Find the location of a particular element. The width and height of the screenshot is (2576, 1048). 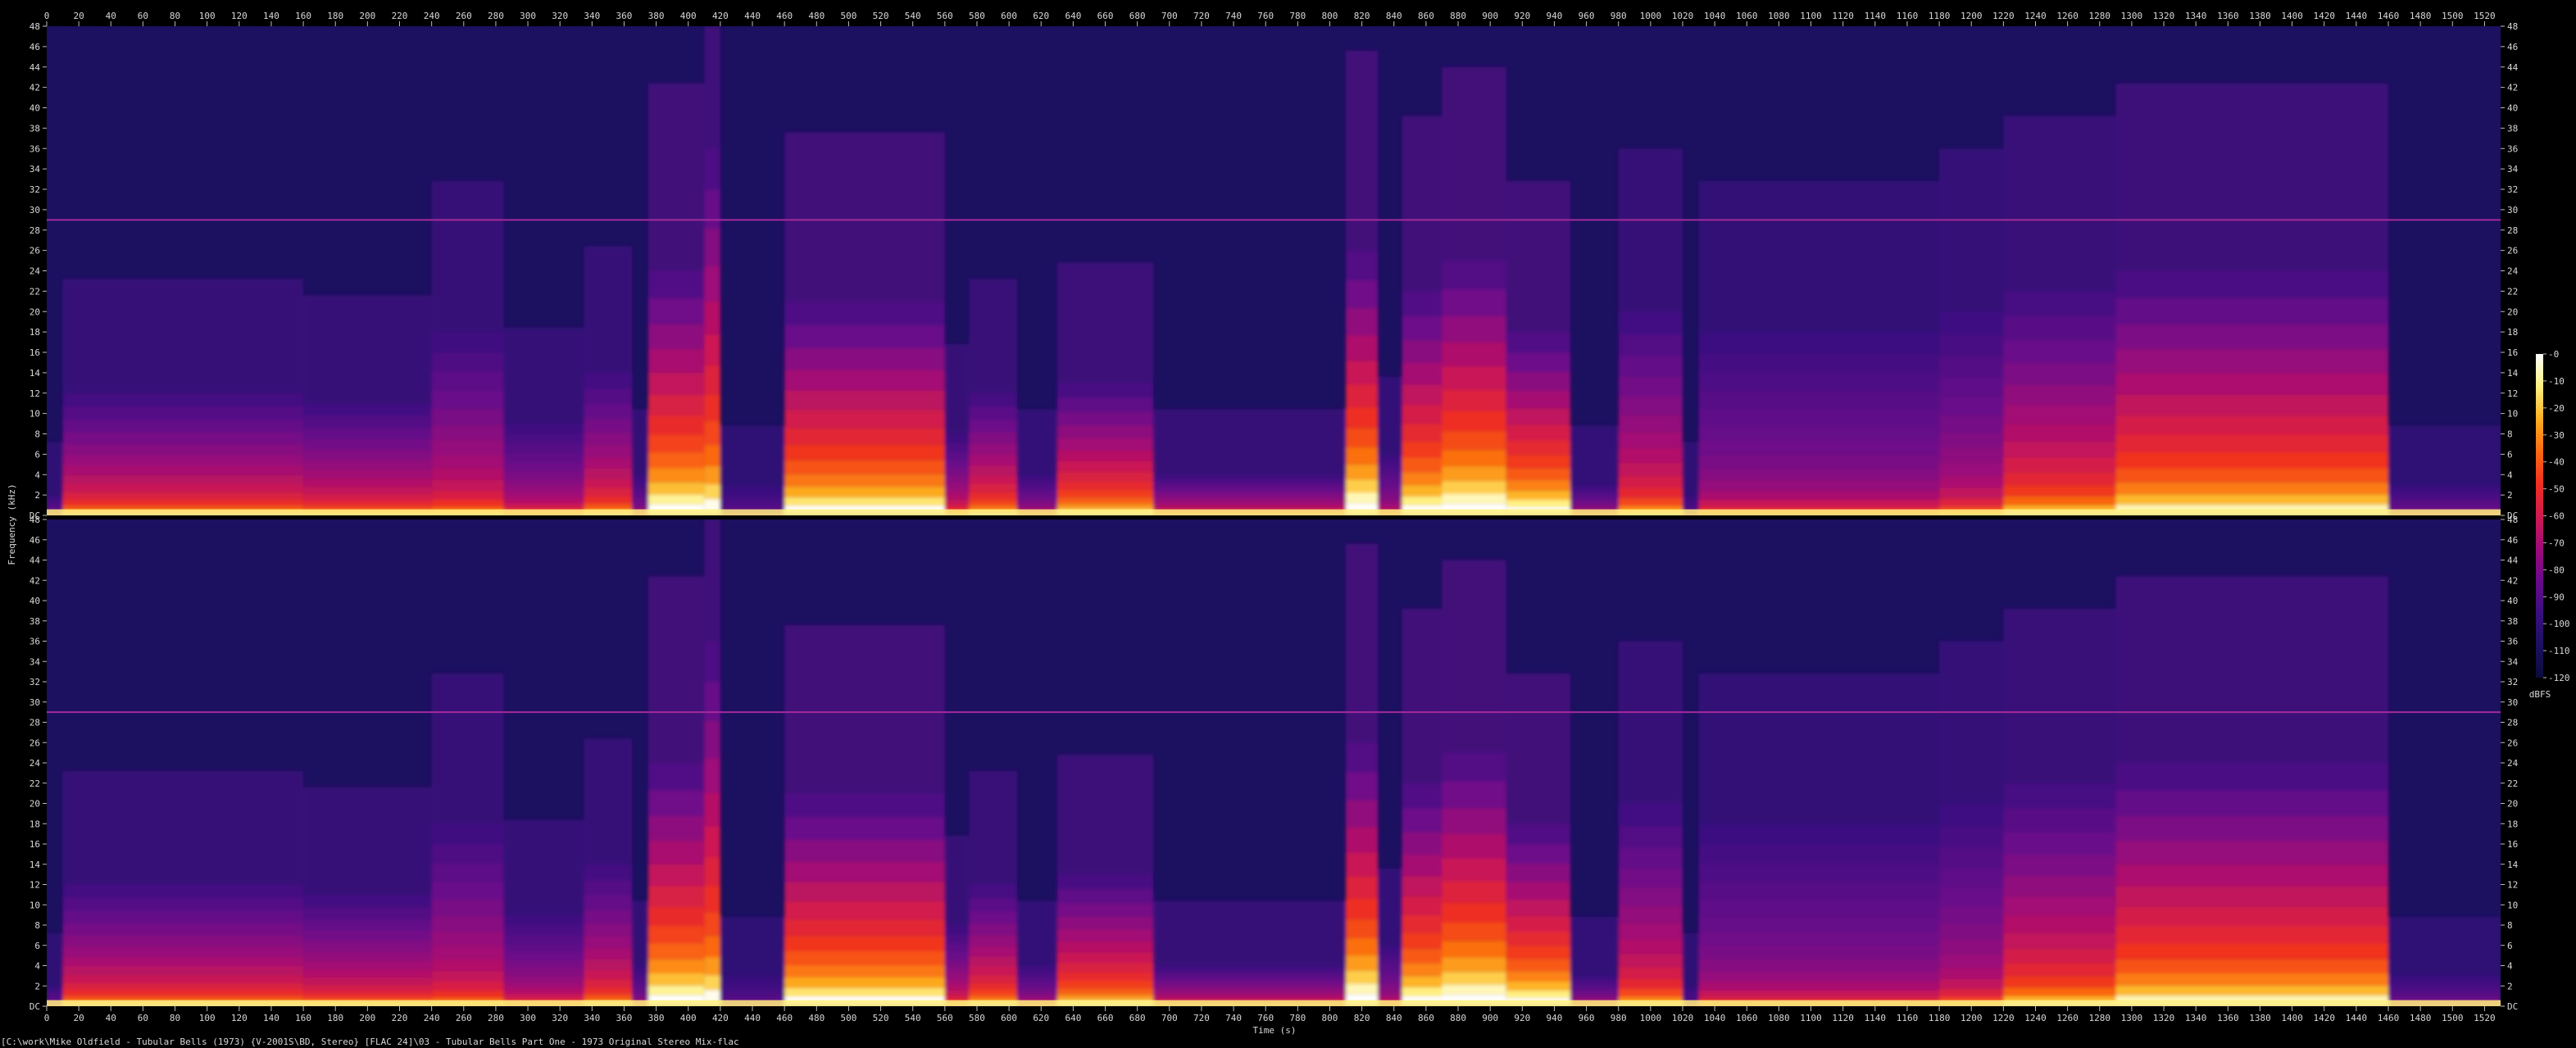

x-tick-label: 440 is located at coordinates (752, 16).